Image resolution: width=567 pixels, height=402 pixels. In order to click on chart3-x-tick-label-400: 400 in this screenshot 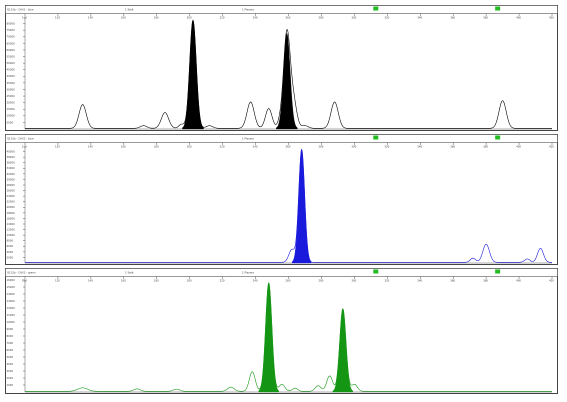, I will do `click(518, 281)`.